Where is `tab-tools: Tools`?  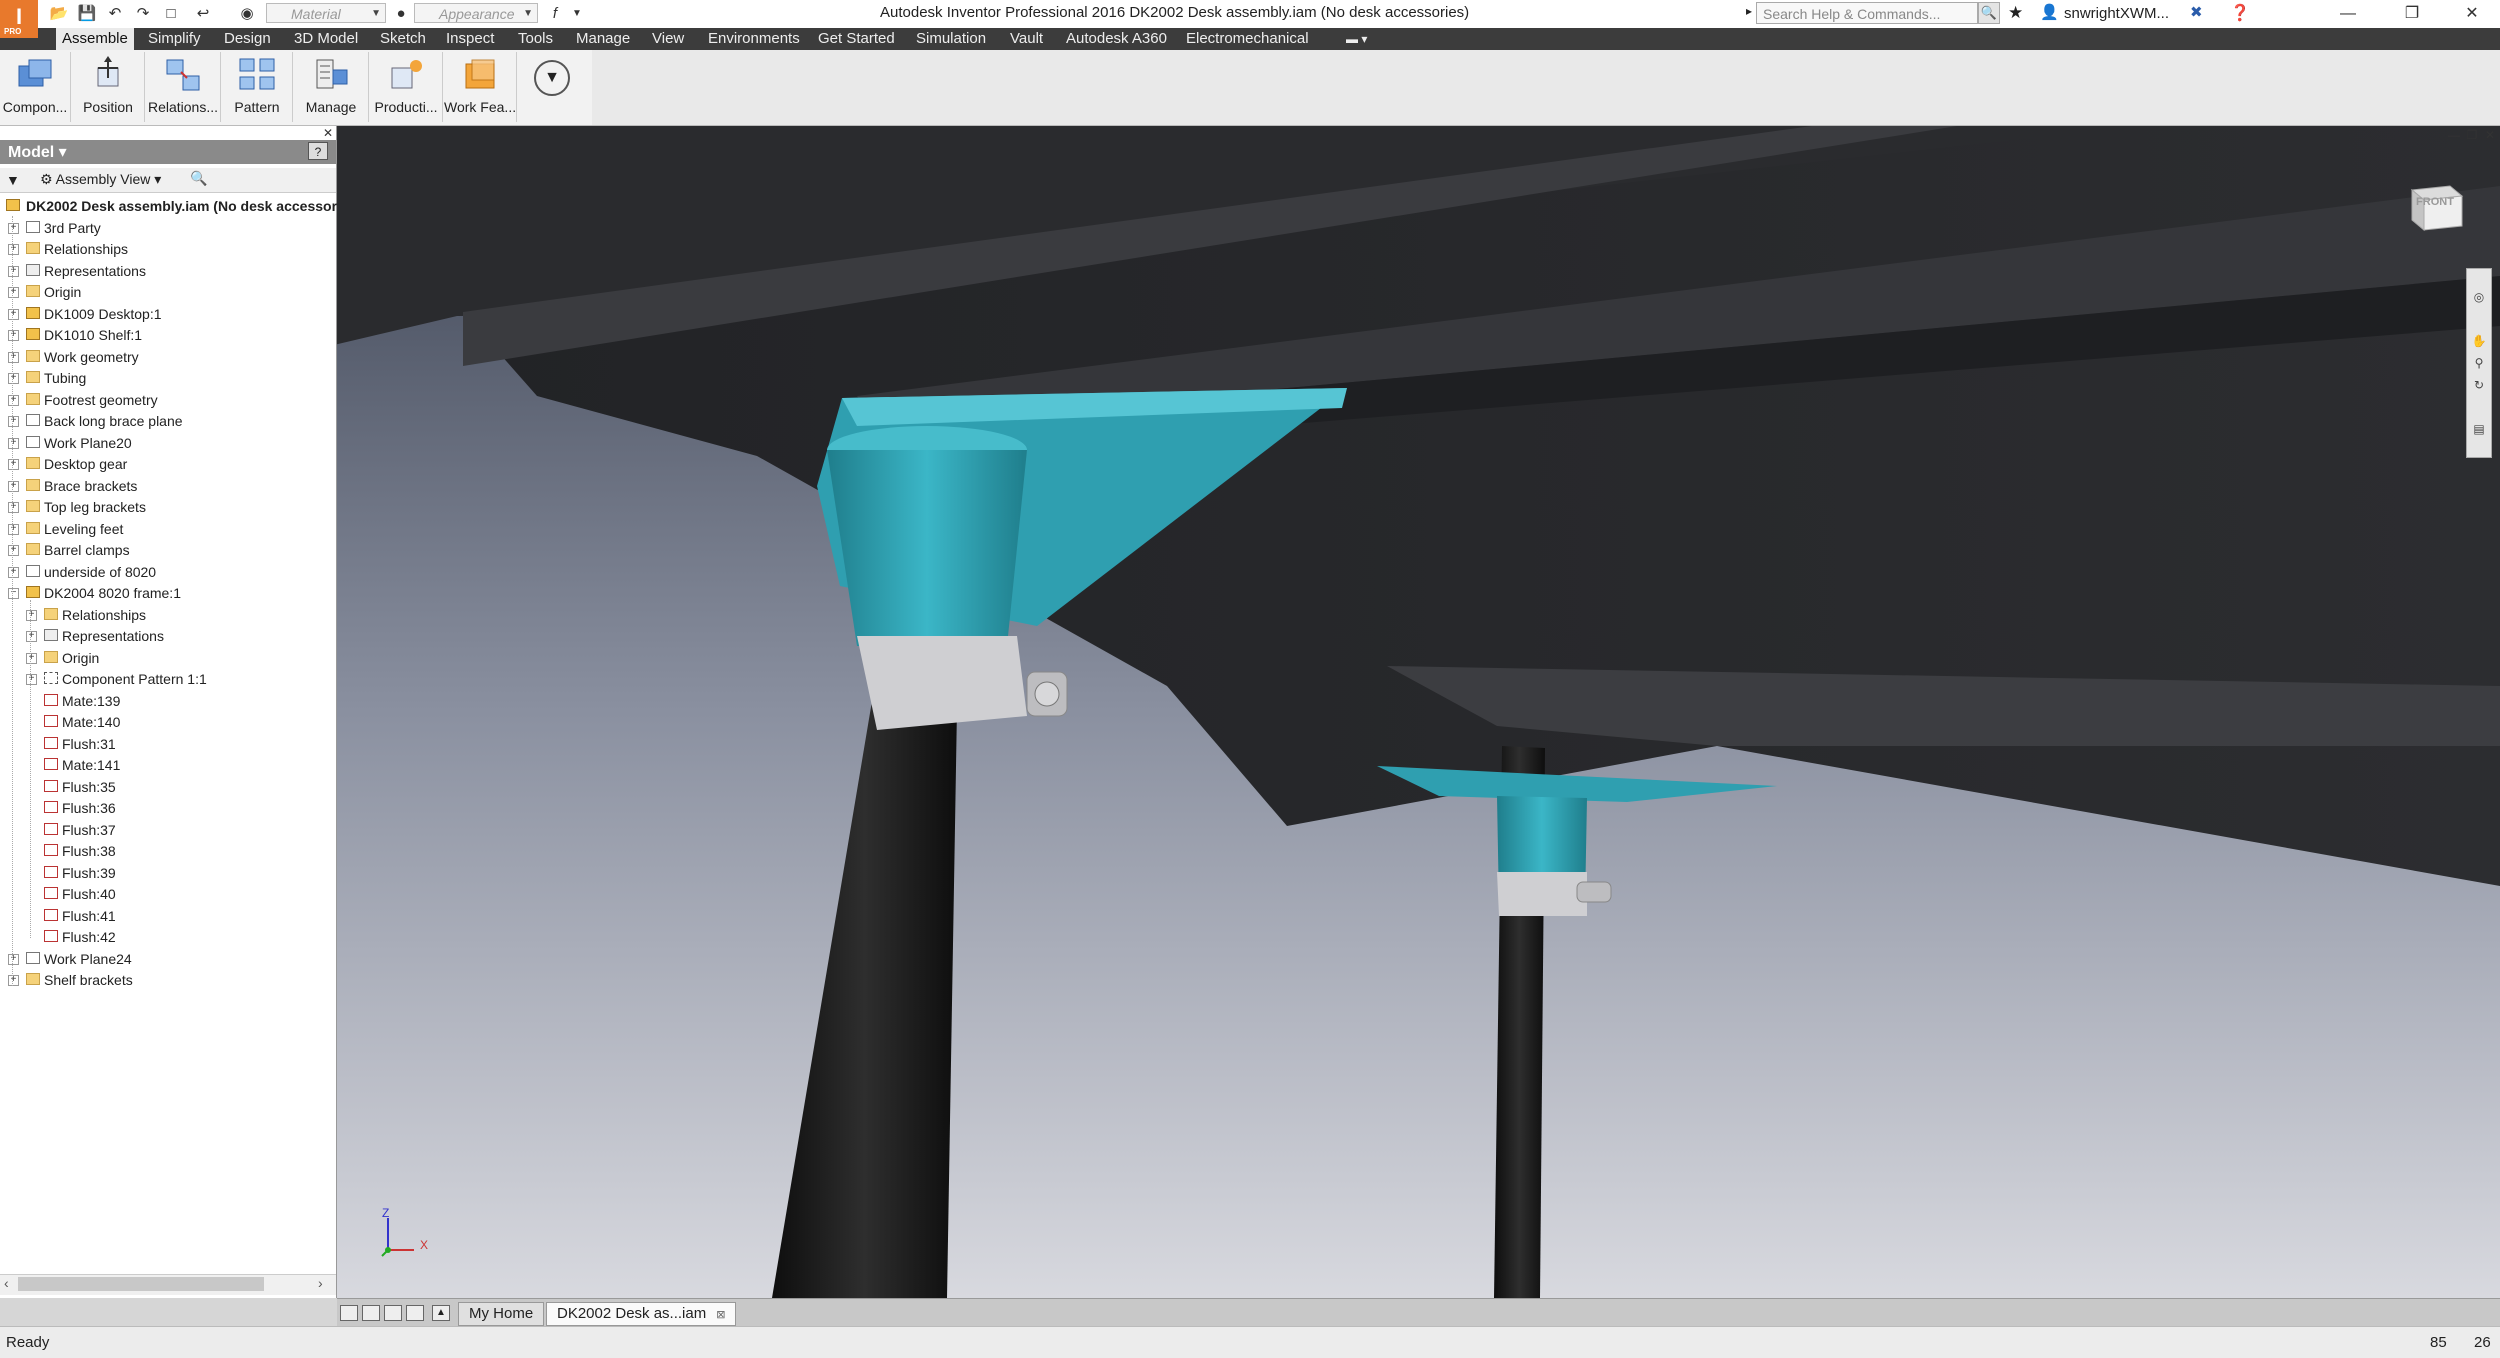
tab-tools: Tools is located at coordinates (535, 39).